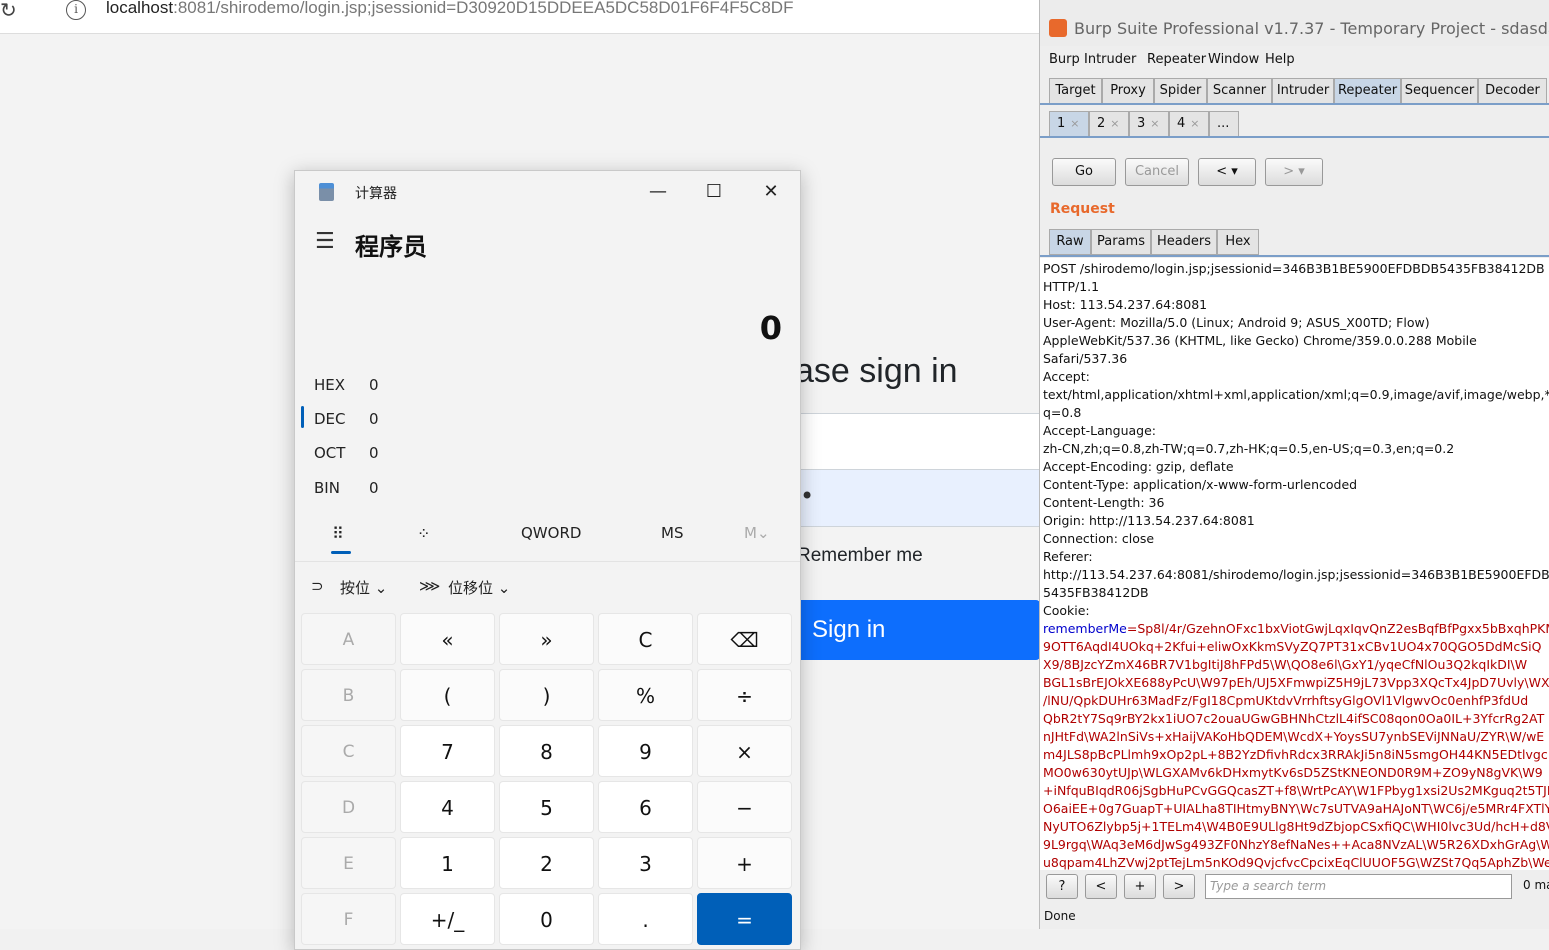 Image resolution: width=1549 pixels, height=950 pixels. Describe the element at coordinates (1084, 172) in the screenshot. I see `go-button: Go` at that location.